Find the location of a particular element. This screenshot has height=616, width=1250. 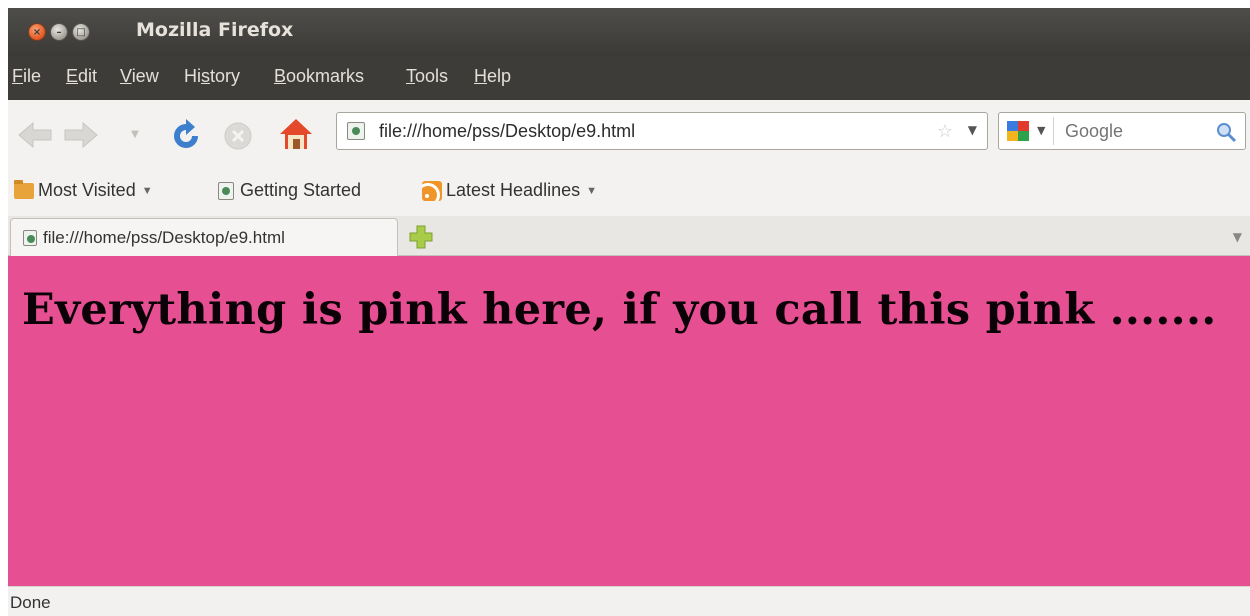

menu-edit: Edit is located at coordinates (81, 76).